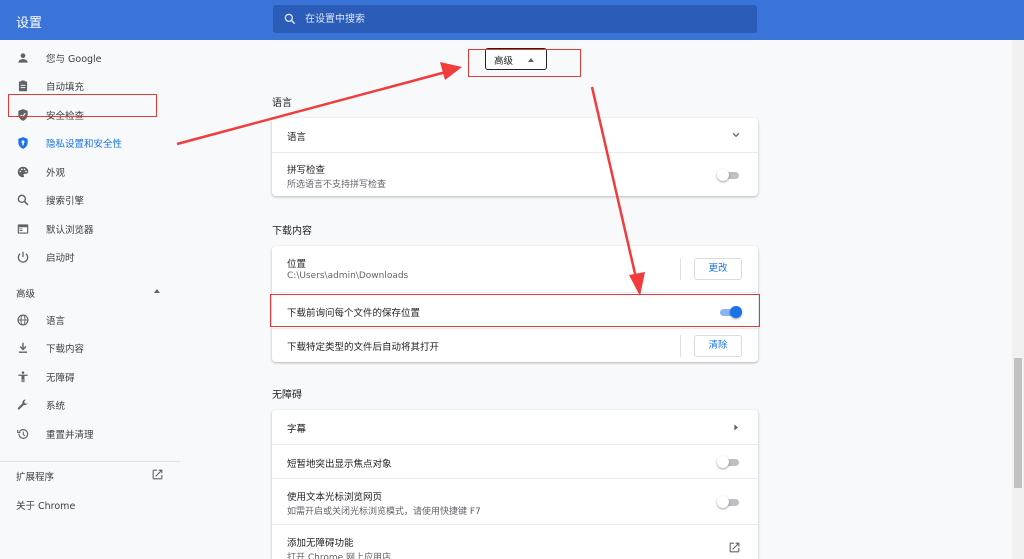 Image resolution: width=1024 pixels, height=559 pixels. Describe the element at coordinates (339, 464) in the screenshot. I see `focus-highlight-label: 短暂地突出显示焦点对象` at that location.